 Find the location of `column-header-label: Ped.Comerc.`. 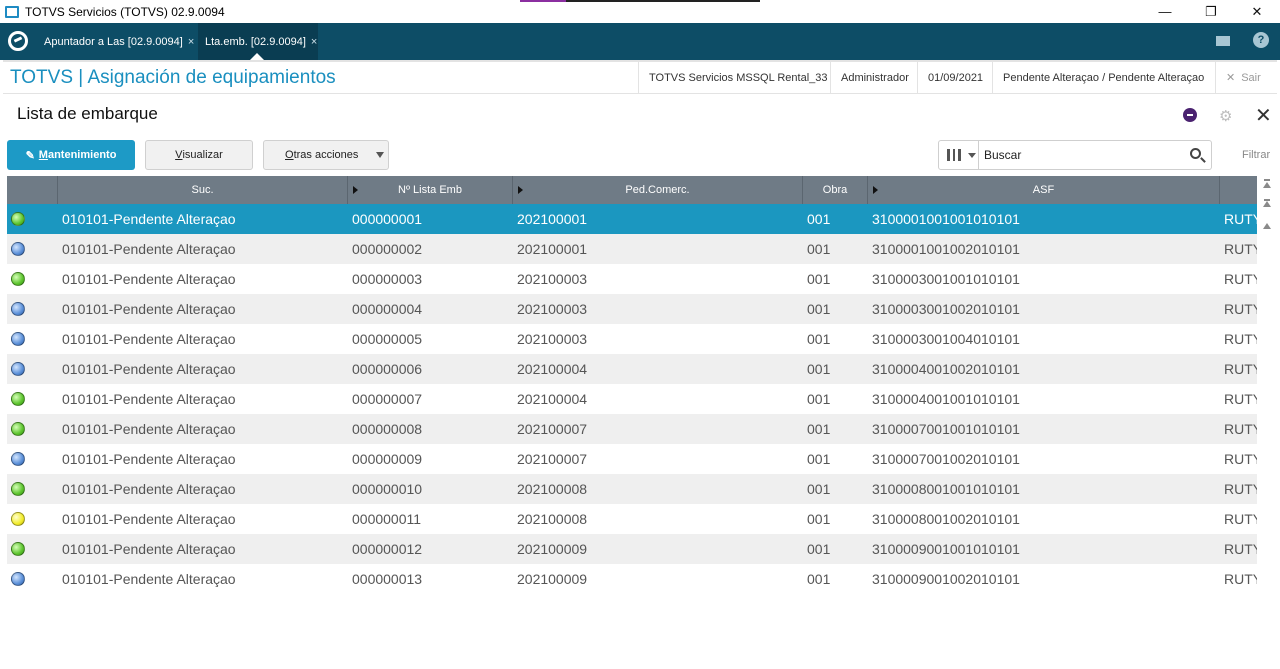

column-header-label: Ped.Comerc. is located at coordinates (657, 190).